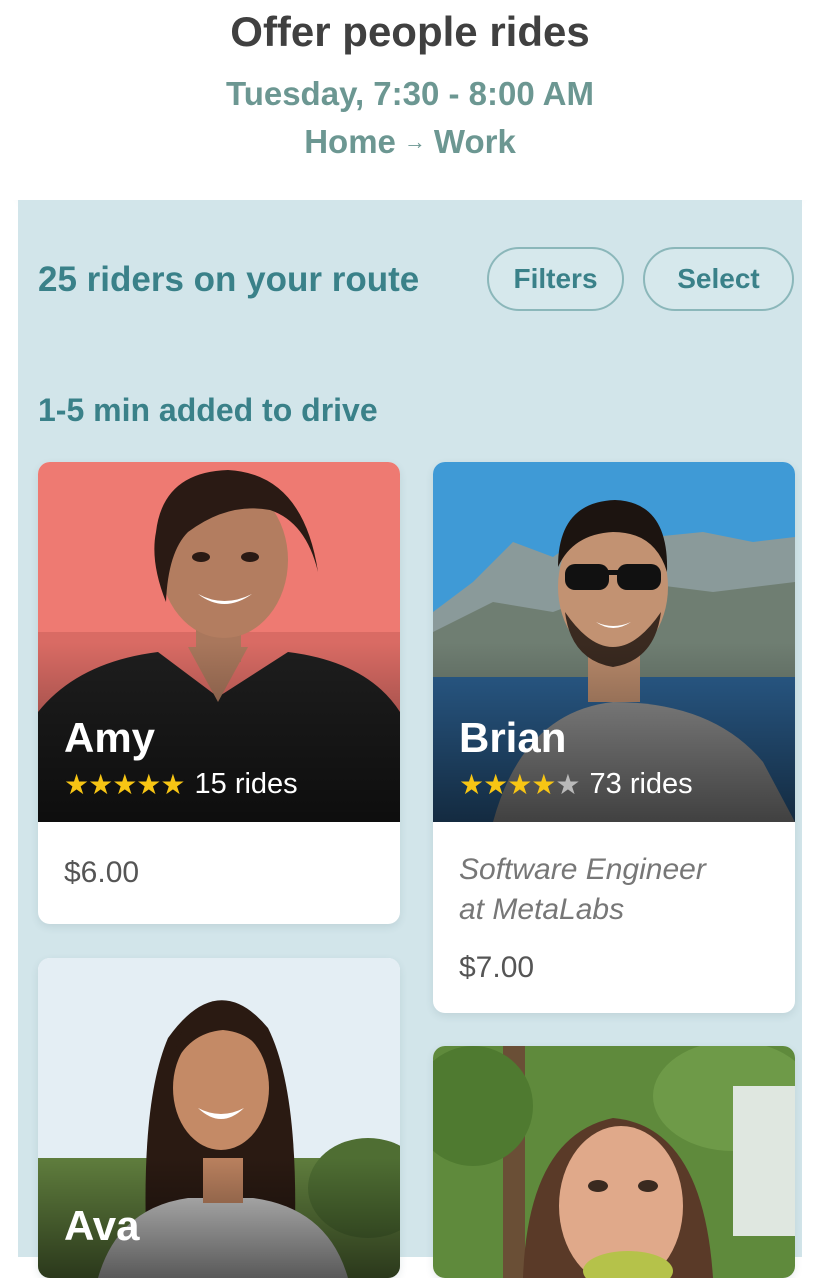  I want to click on arrow-right-icon: →, so click(414, 141).